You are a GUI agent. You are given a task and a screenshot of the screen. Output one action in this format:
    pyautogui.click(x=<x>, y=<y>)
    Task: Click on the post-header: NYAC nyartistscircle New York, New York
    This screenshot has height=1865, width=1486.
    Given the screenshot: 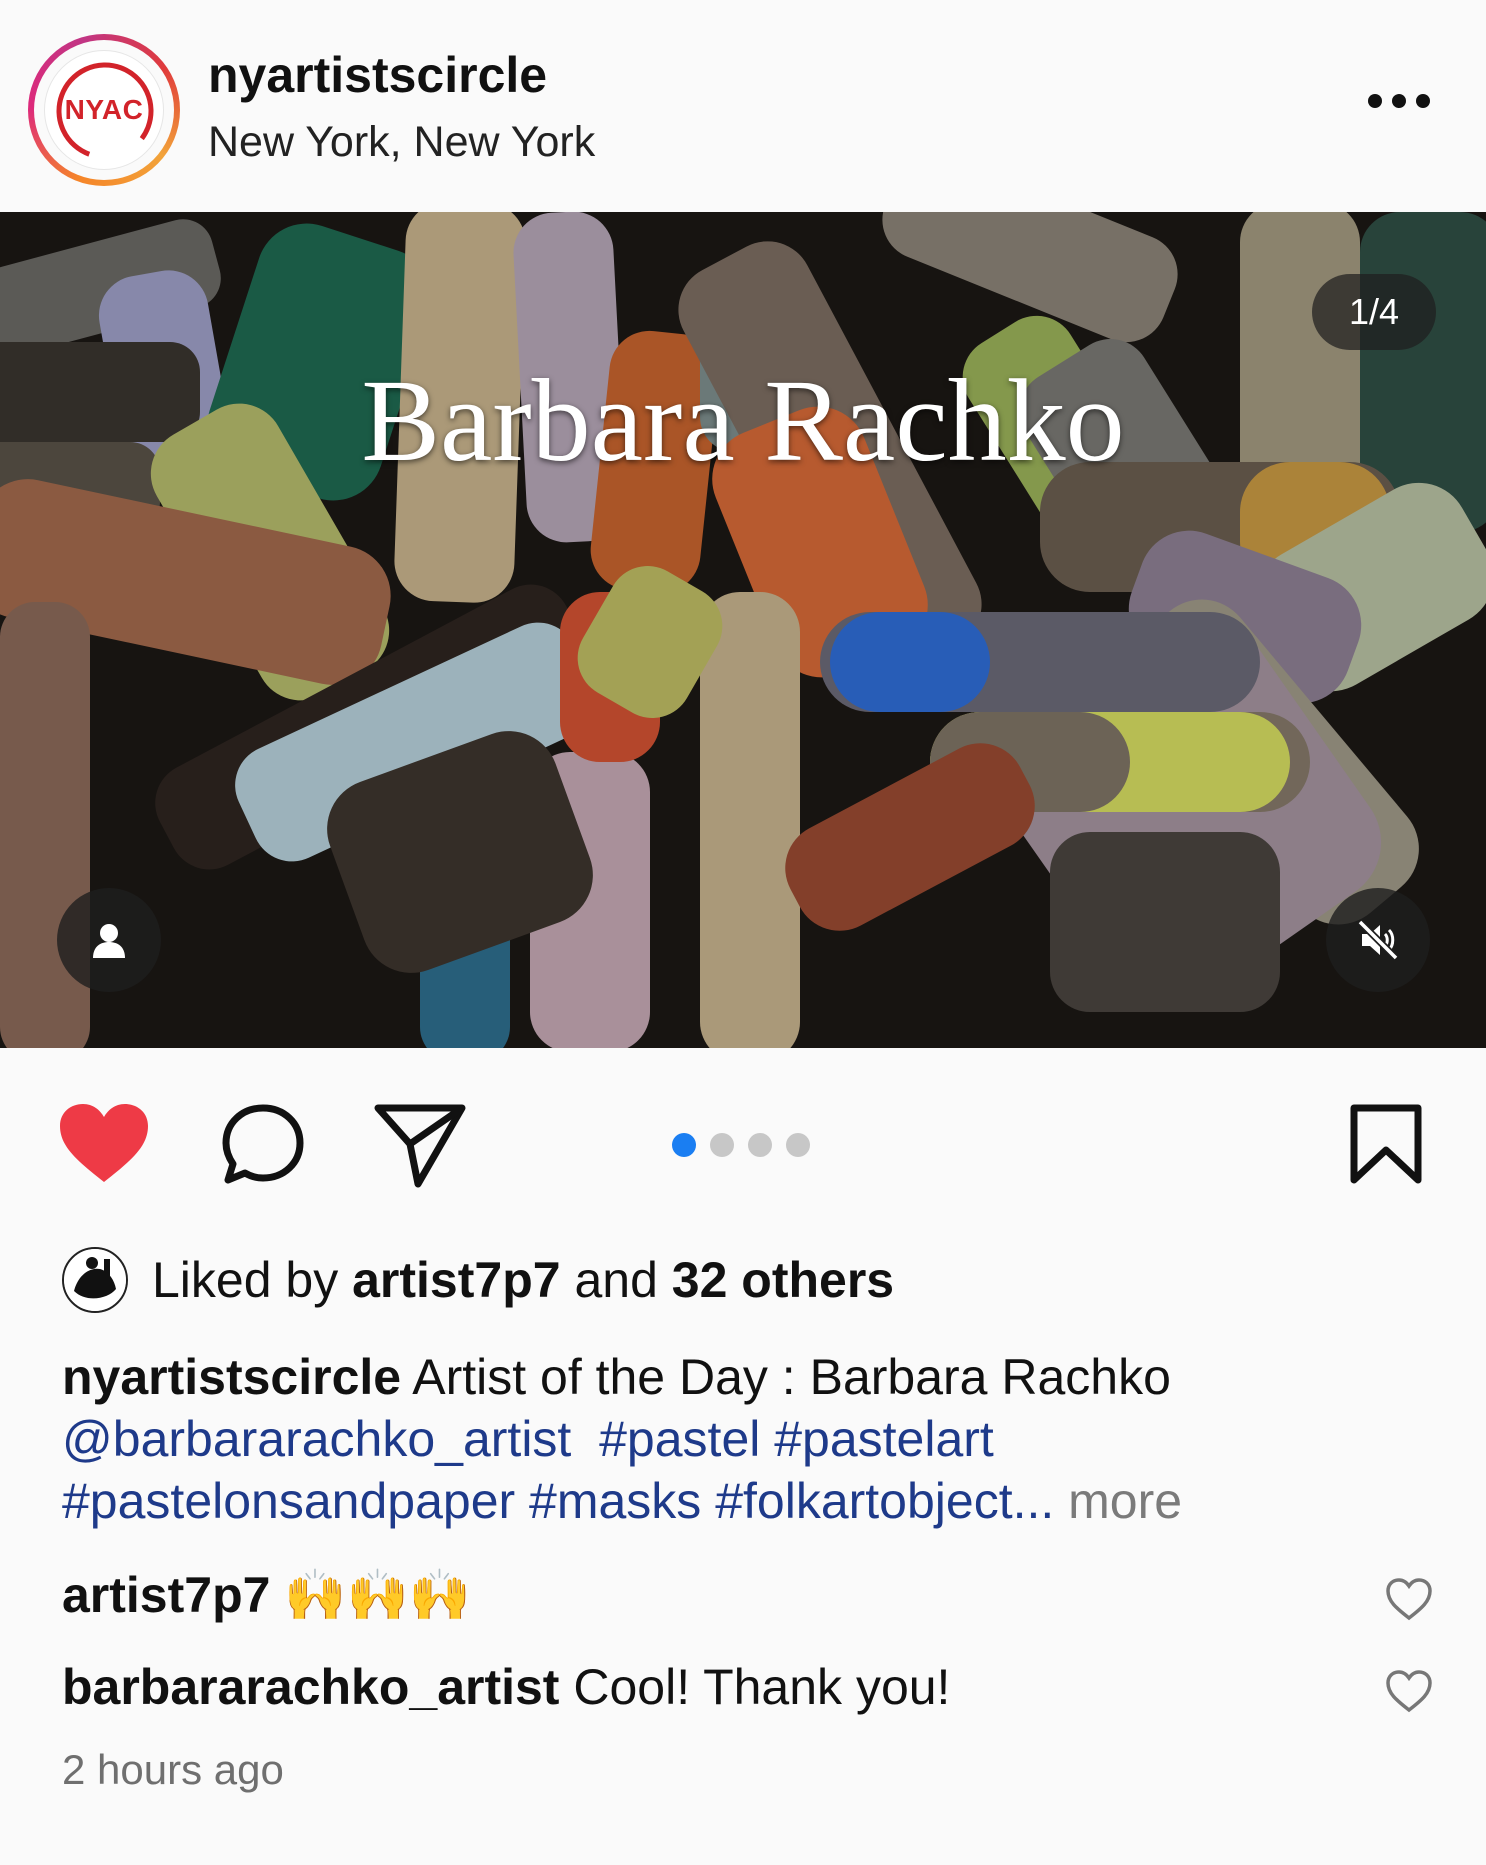 What is the action you would take?
    pyautogui.click(x=743, y=106)
    